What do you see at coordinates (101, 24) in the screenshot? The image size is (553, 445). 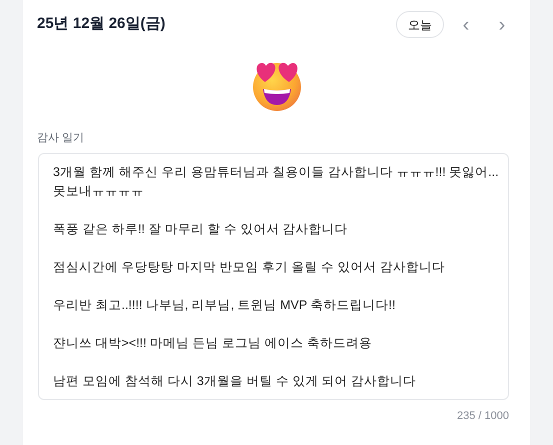 I see `date-title: 25년 12월 26일(금)` at bounding box center [101, 24].